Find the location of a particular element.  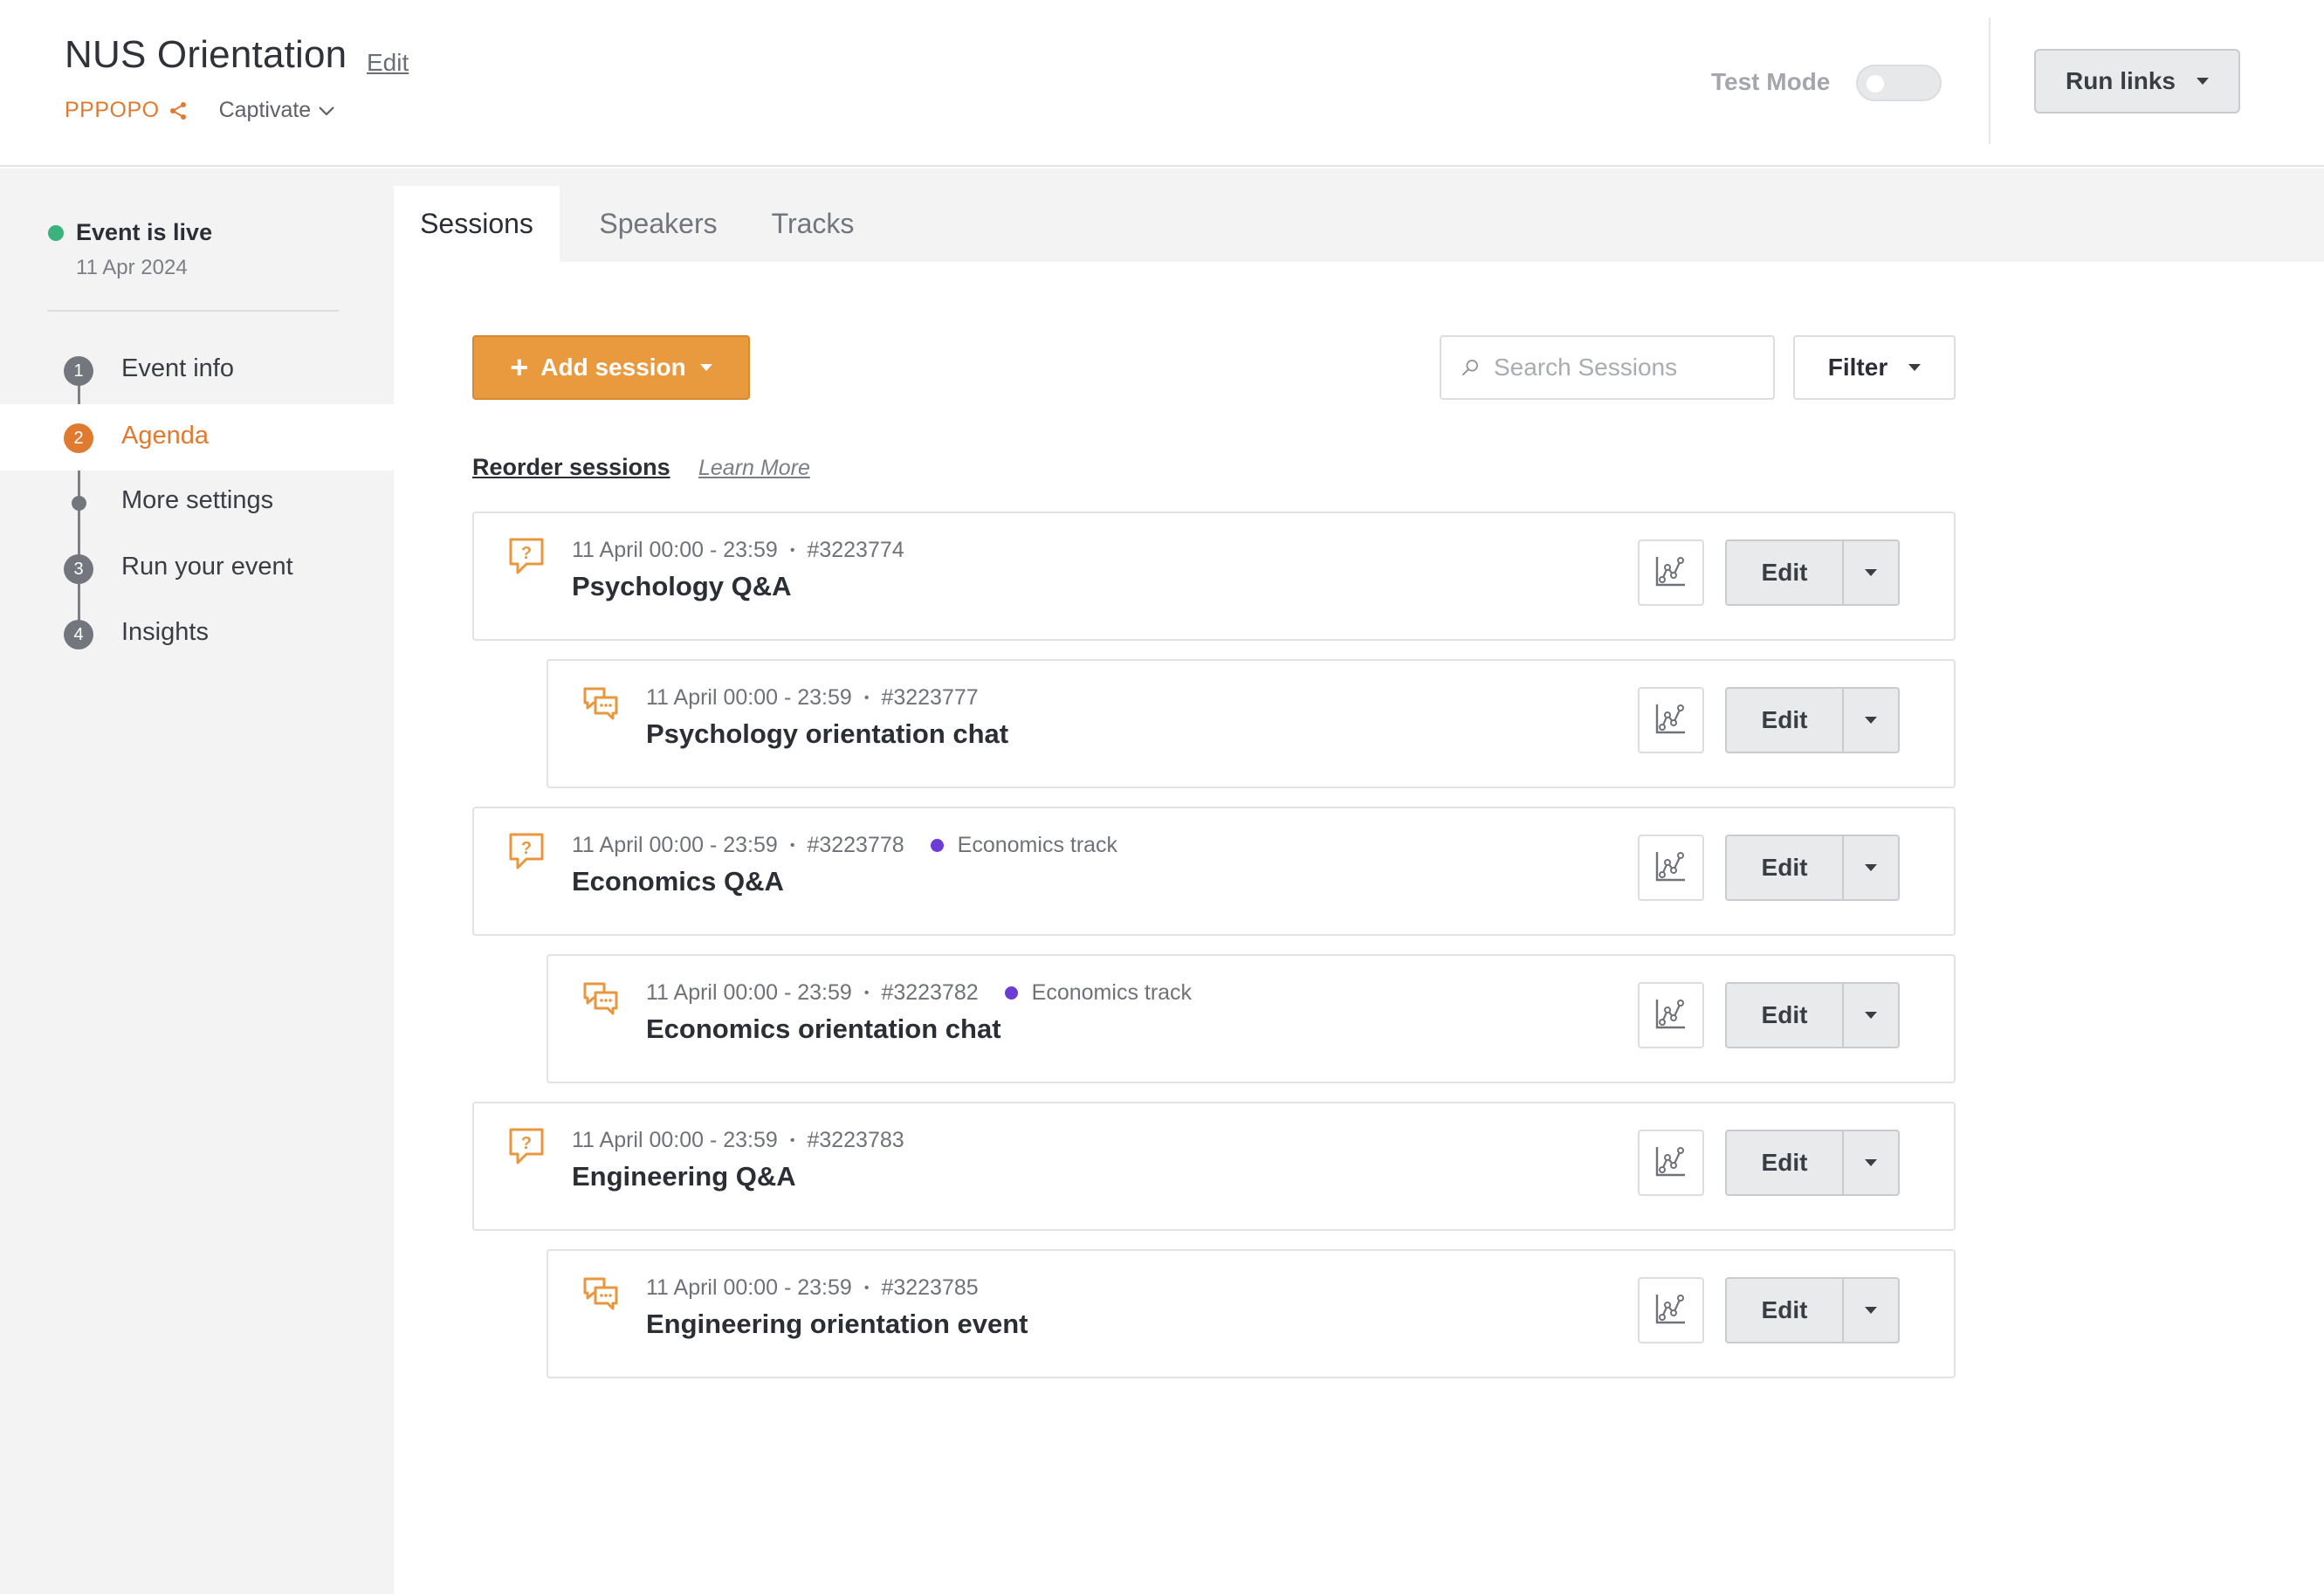

test-mode-label: Test Mode is located at coordinates (1771, 81).